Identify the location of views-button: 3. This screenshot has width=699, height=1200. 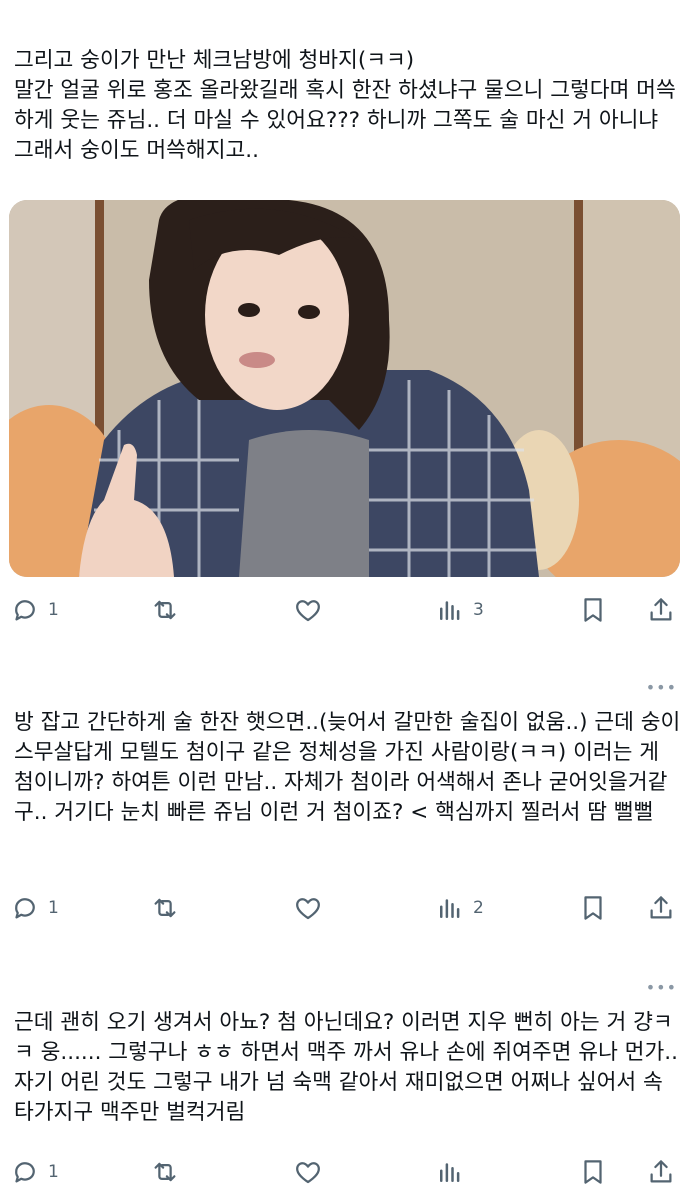
(459, 610).